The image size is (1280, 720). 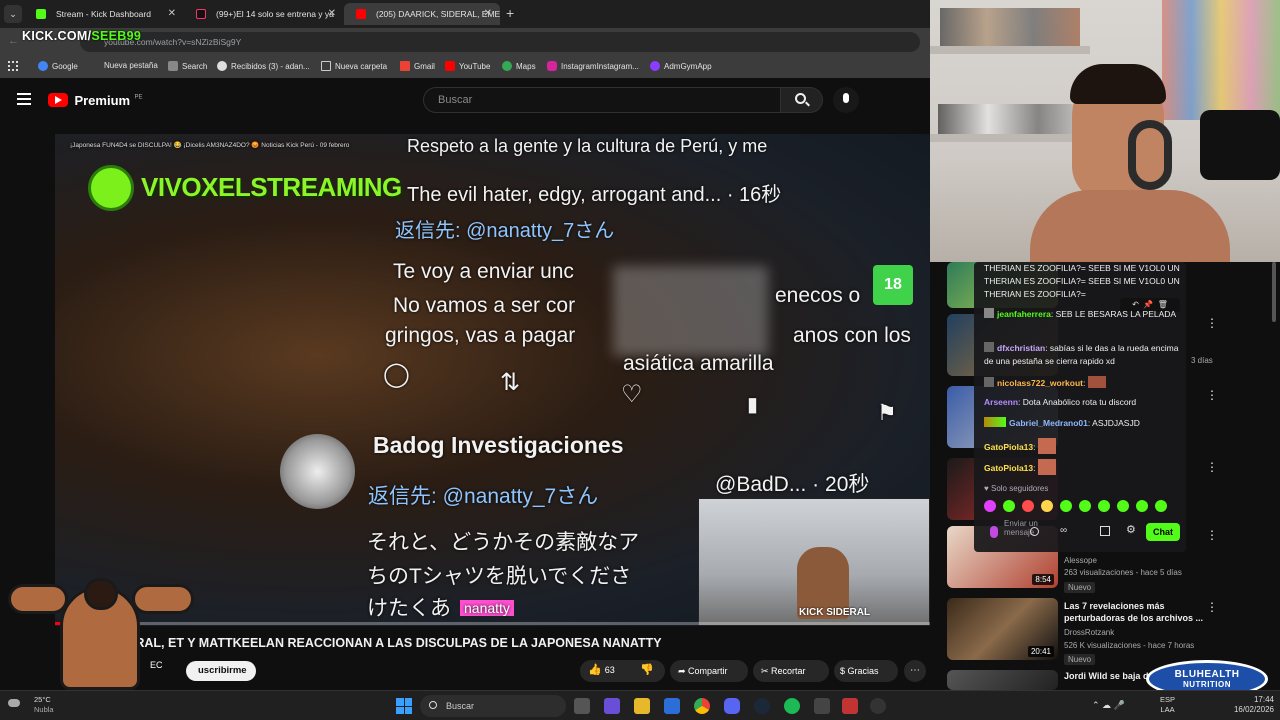 What do you see at coordinates (582, 706) in the screenshot?
I see `task-view-icon` at bounding box center [582, 706].